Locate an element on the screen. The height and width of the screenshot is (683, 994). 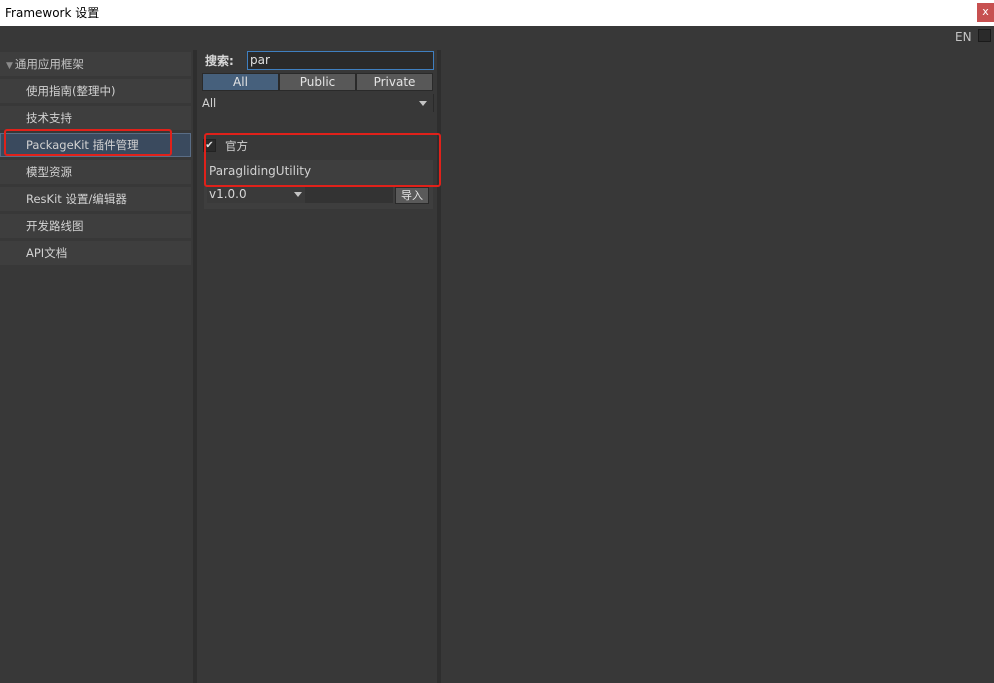
tab-public: Public is located at coordinates (317, 82).